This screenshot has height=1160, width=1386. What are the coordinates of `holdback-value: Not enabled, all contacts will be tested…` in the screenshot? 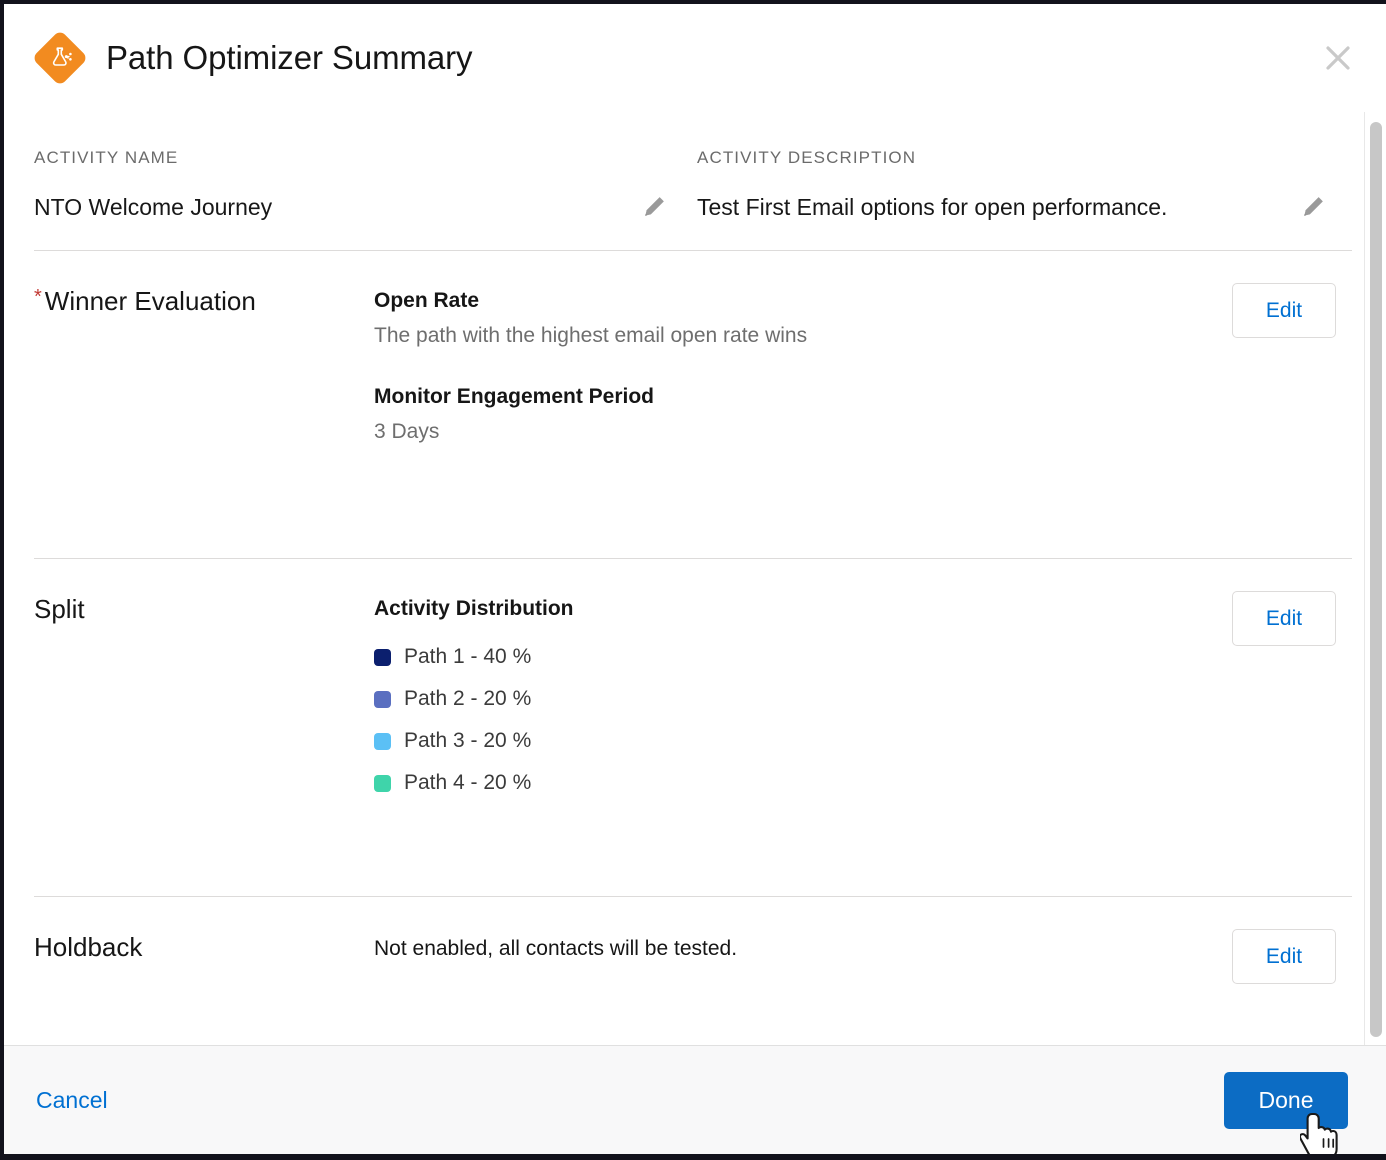 It's located at (556, 948).